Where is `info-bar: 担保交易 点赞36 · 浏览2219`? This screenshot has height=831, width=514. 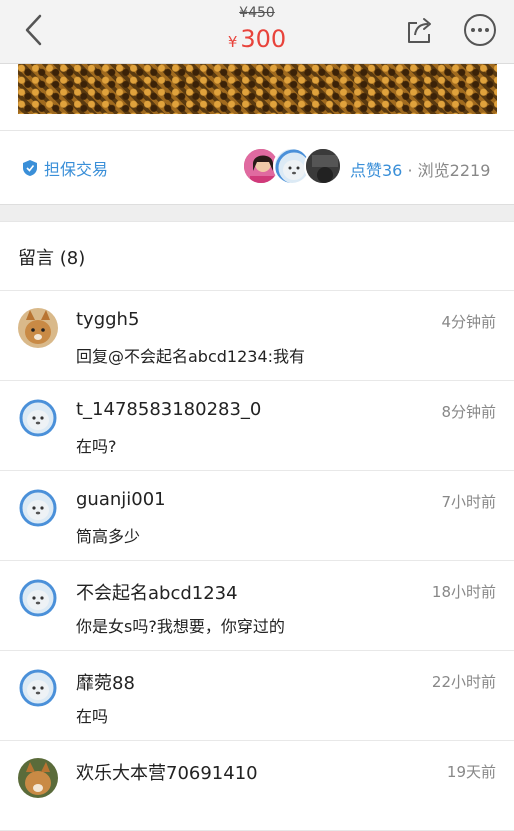
info-bar: 担保交易 点赞36 · 浏览2219 is located at coordinates (257, 167).